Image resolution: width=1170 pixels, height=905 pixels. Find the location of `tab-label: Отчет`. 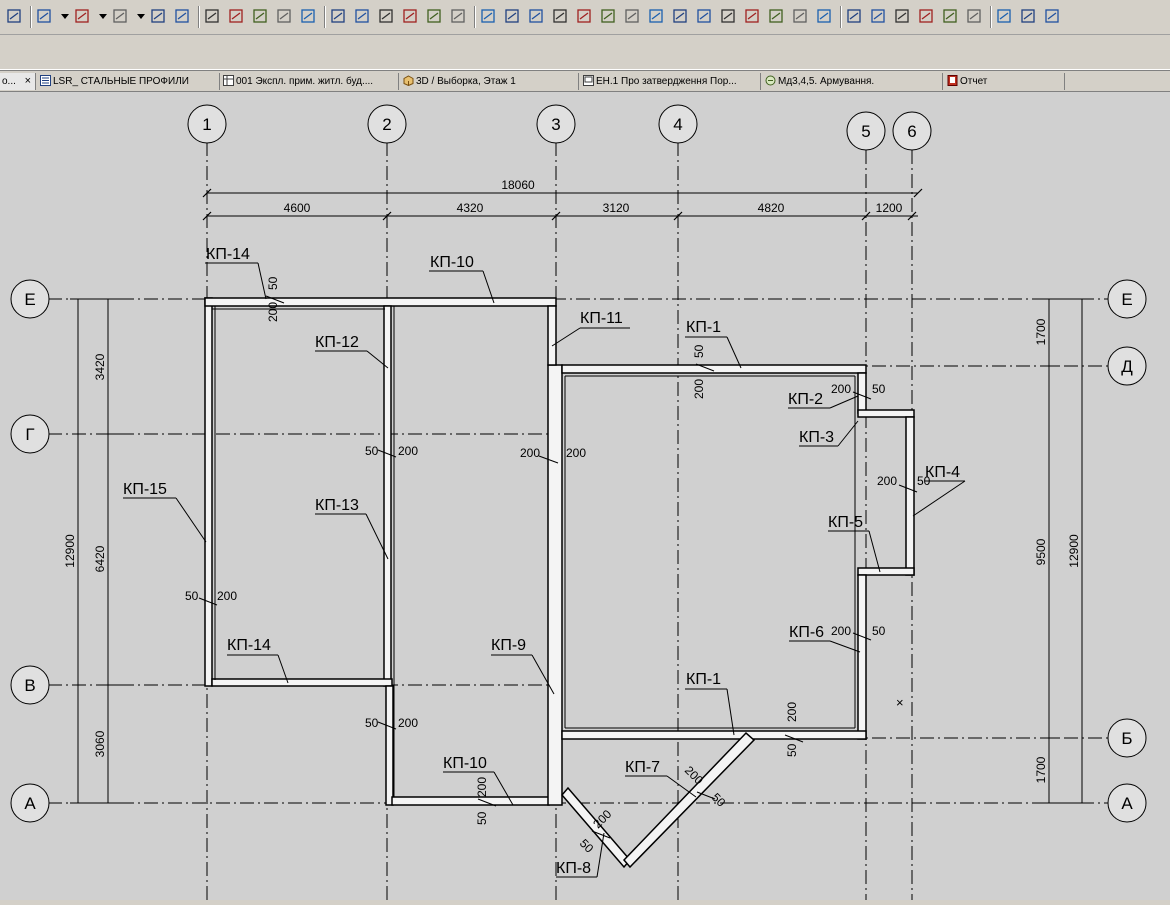

tab-label: Отчет is located at coordinates (974, 81).